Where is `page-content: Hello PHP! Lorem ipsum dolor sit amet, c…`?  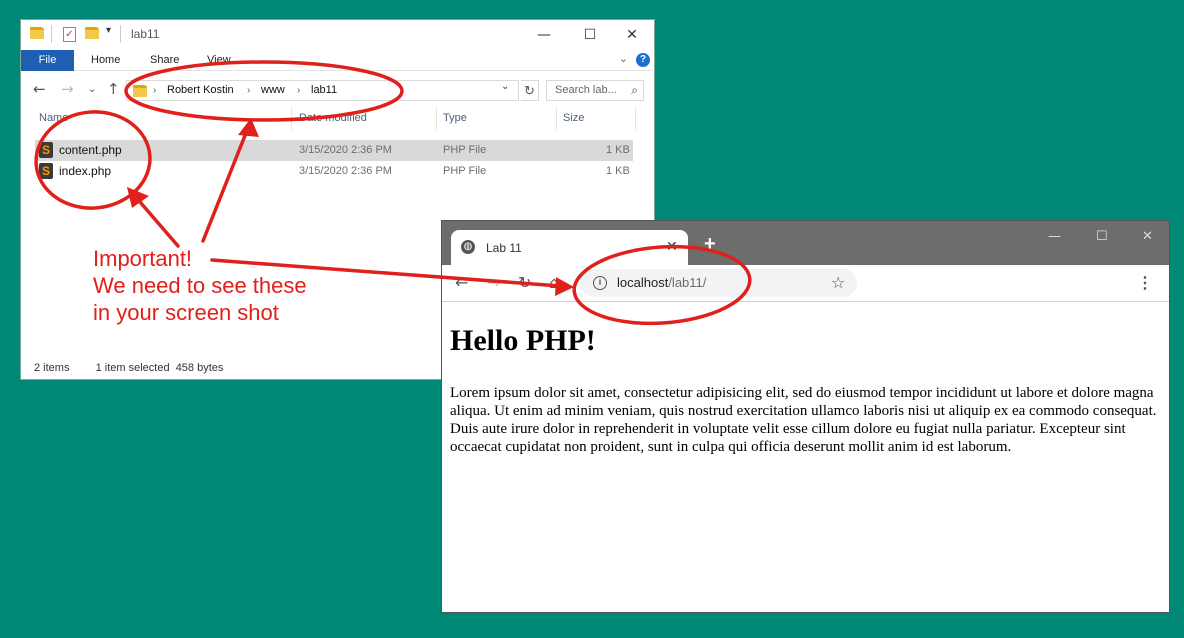 page-content: Hello PHP! Lorem ipsum dolor sit amet, c… is located at coordinates (806, 379).